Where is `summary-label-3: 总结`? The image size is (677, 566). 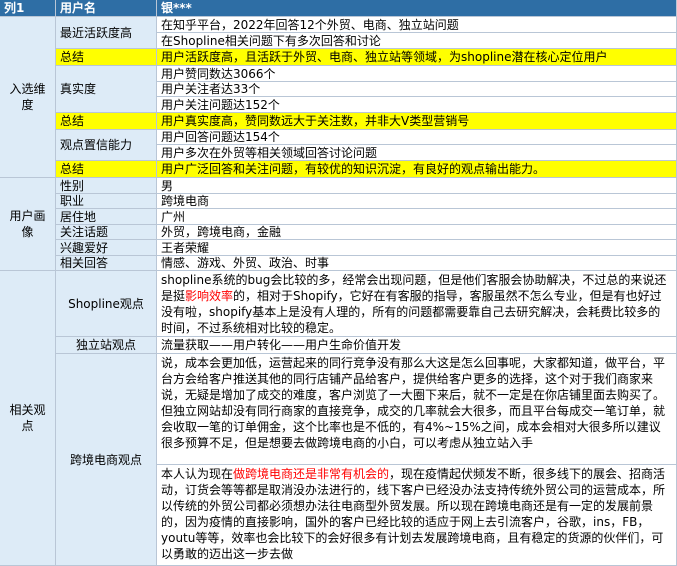 summary-label-3: 总结 is located at coordinates (106, 169).